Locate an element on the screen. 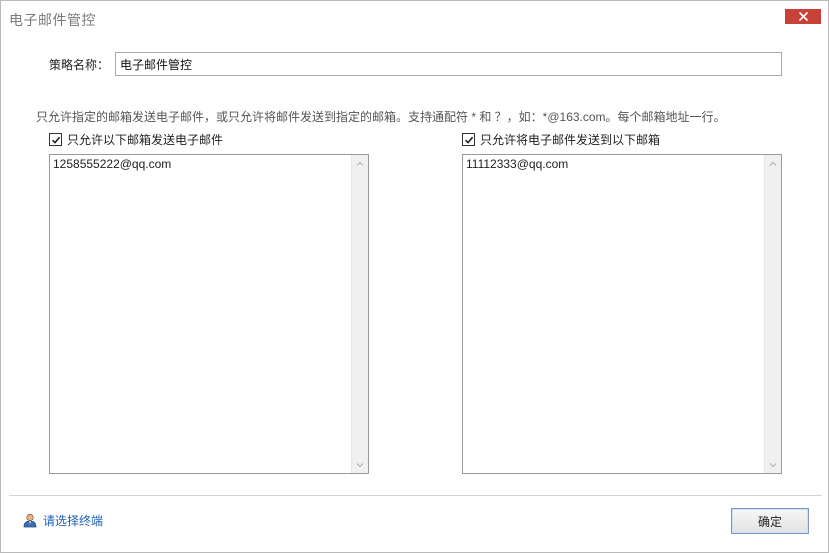 This screenshot has height=553, width=829. recipient-list-scrollbar is located at coordinates (772, 314).